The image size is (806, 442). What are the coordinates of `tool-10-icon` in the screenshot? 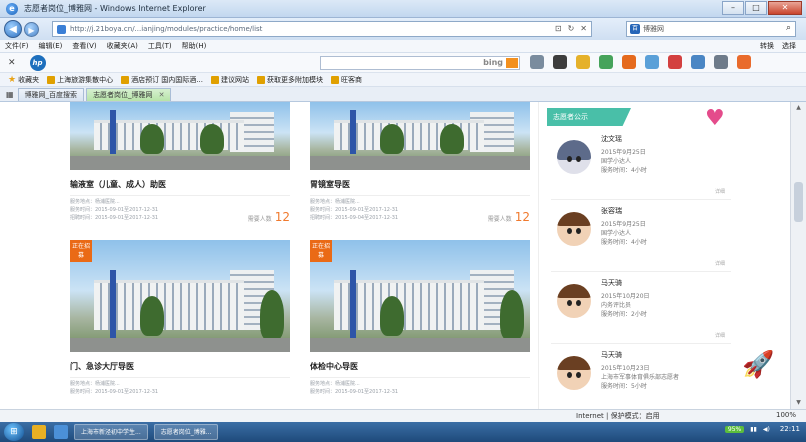 It's located at (744, 62).